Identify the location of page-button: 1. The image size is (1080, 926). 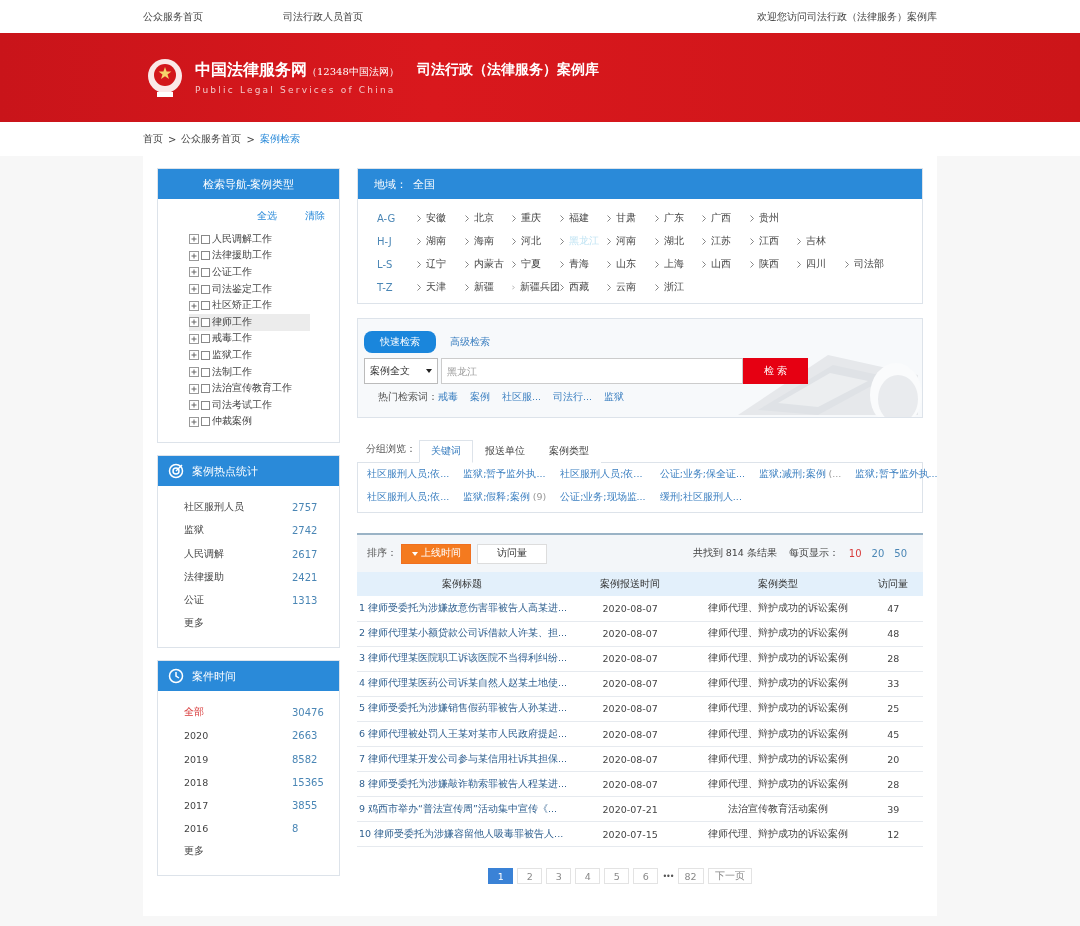
(501, 876).